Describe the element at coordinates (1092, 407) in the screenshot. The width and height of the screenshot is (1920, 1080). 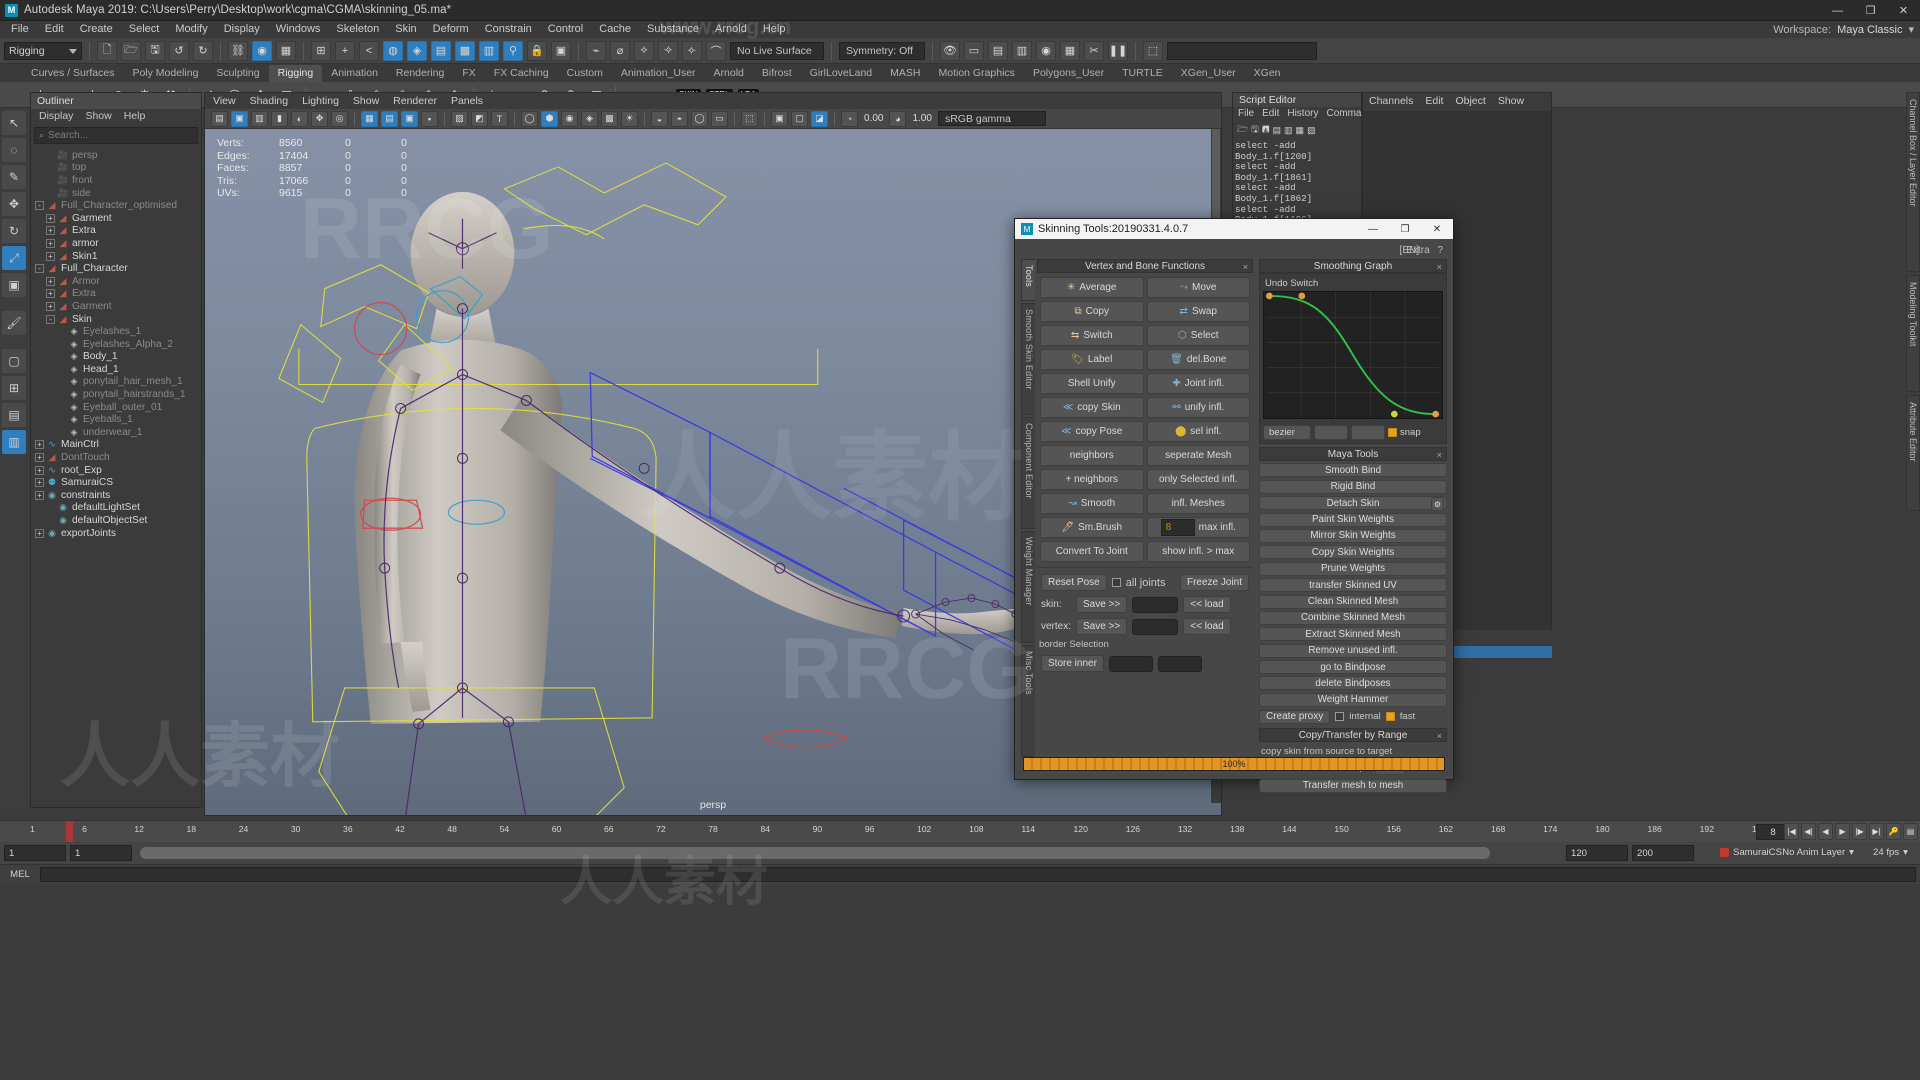
I see `skin-button-copy-skin: ≪ copy Skin` at that location.